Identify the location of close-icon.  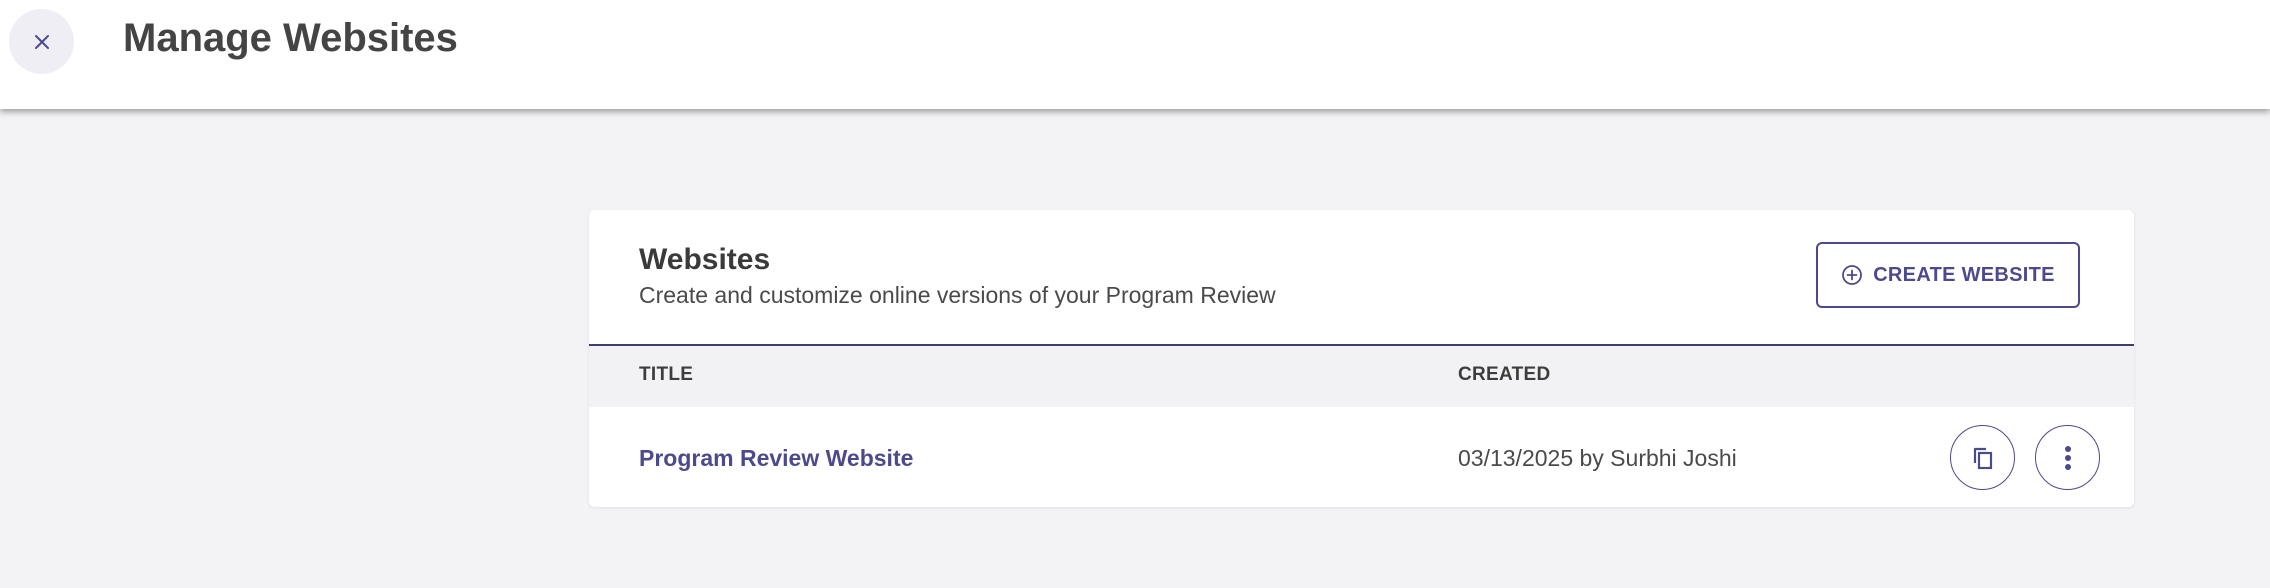
(41, 41).